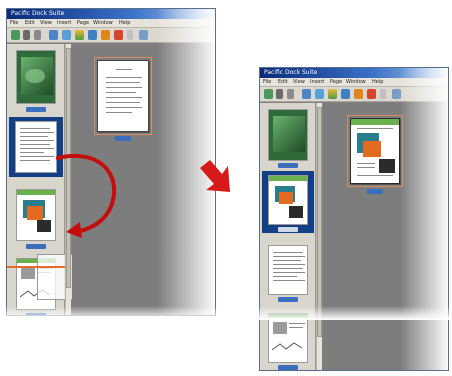 This screenshot has height=376, width=452. Describe the element at coordinates (317, 82) in the screenshot. I see `right-menu-insert: Insert` at that location.